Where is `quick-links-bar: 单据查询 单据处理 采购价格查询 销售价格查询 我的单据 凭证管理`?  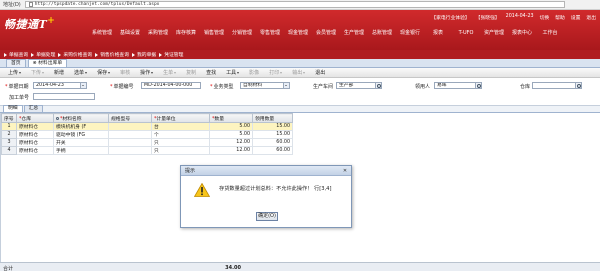 quick-links-bar: 单据查询 单据处理 采购价格查询 销售价格查询 我的单据 凭证管理 is located at coordinates (300, 54).